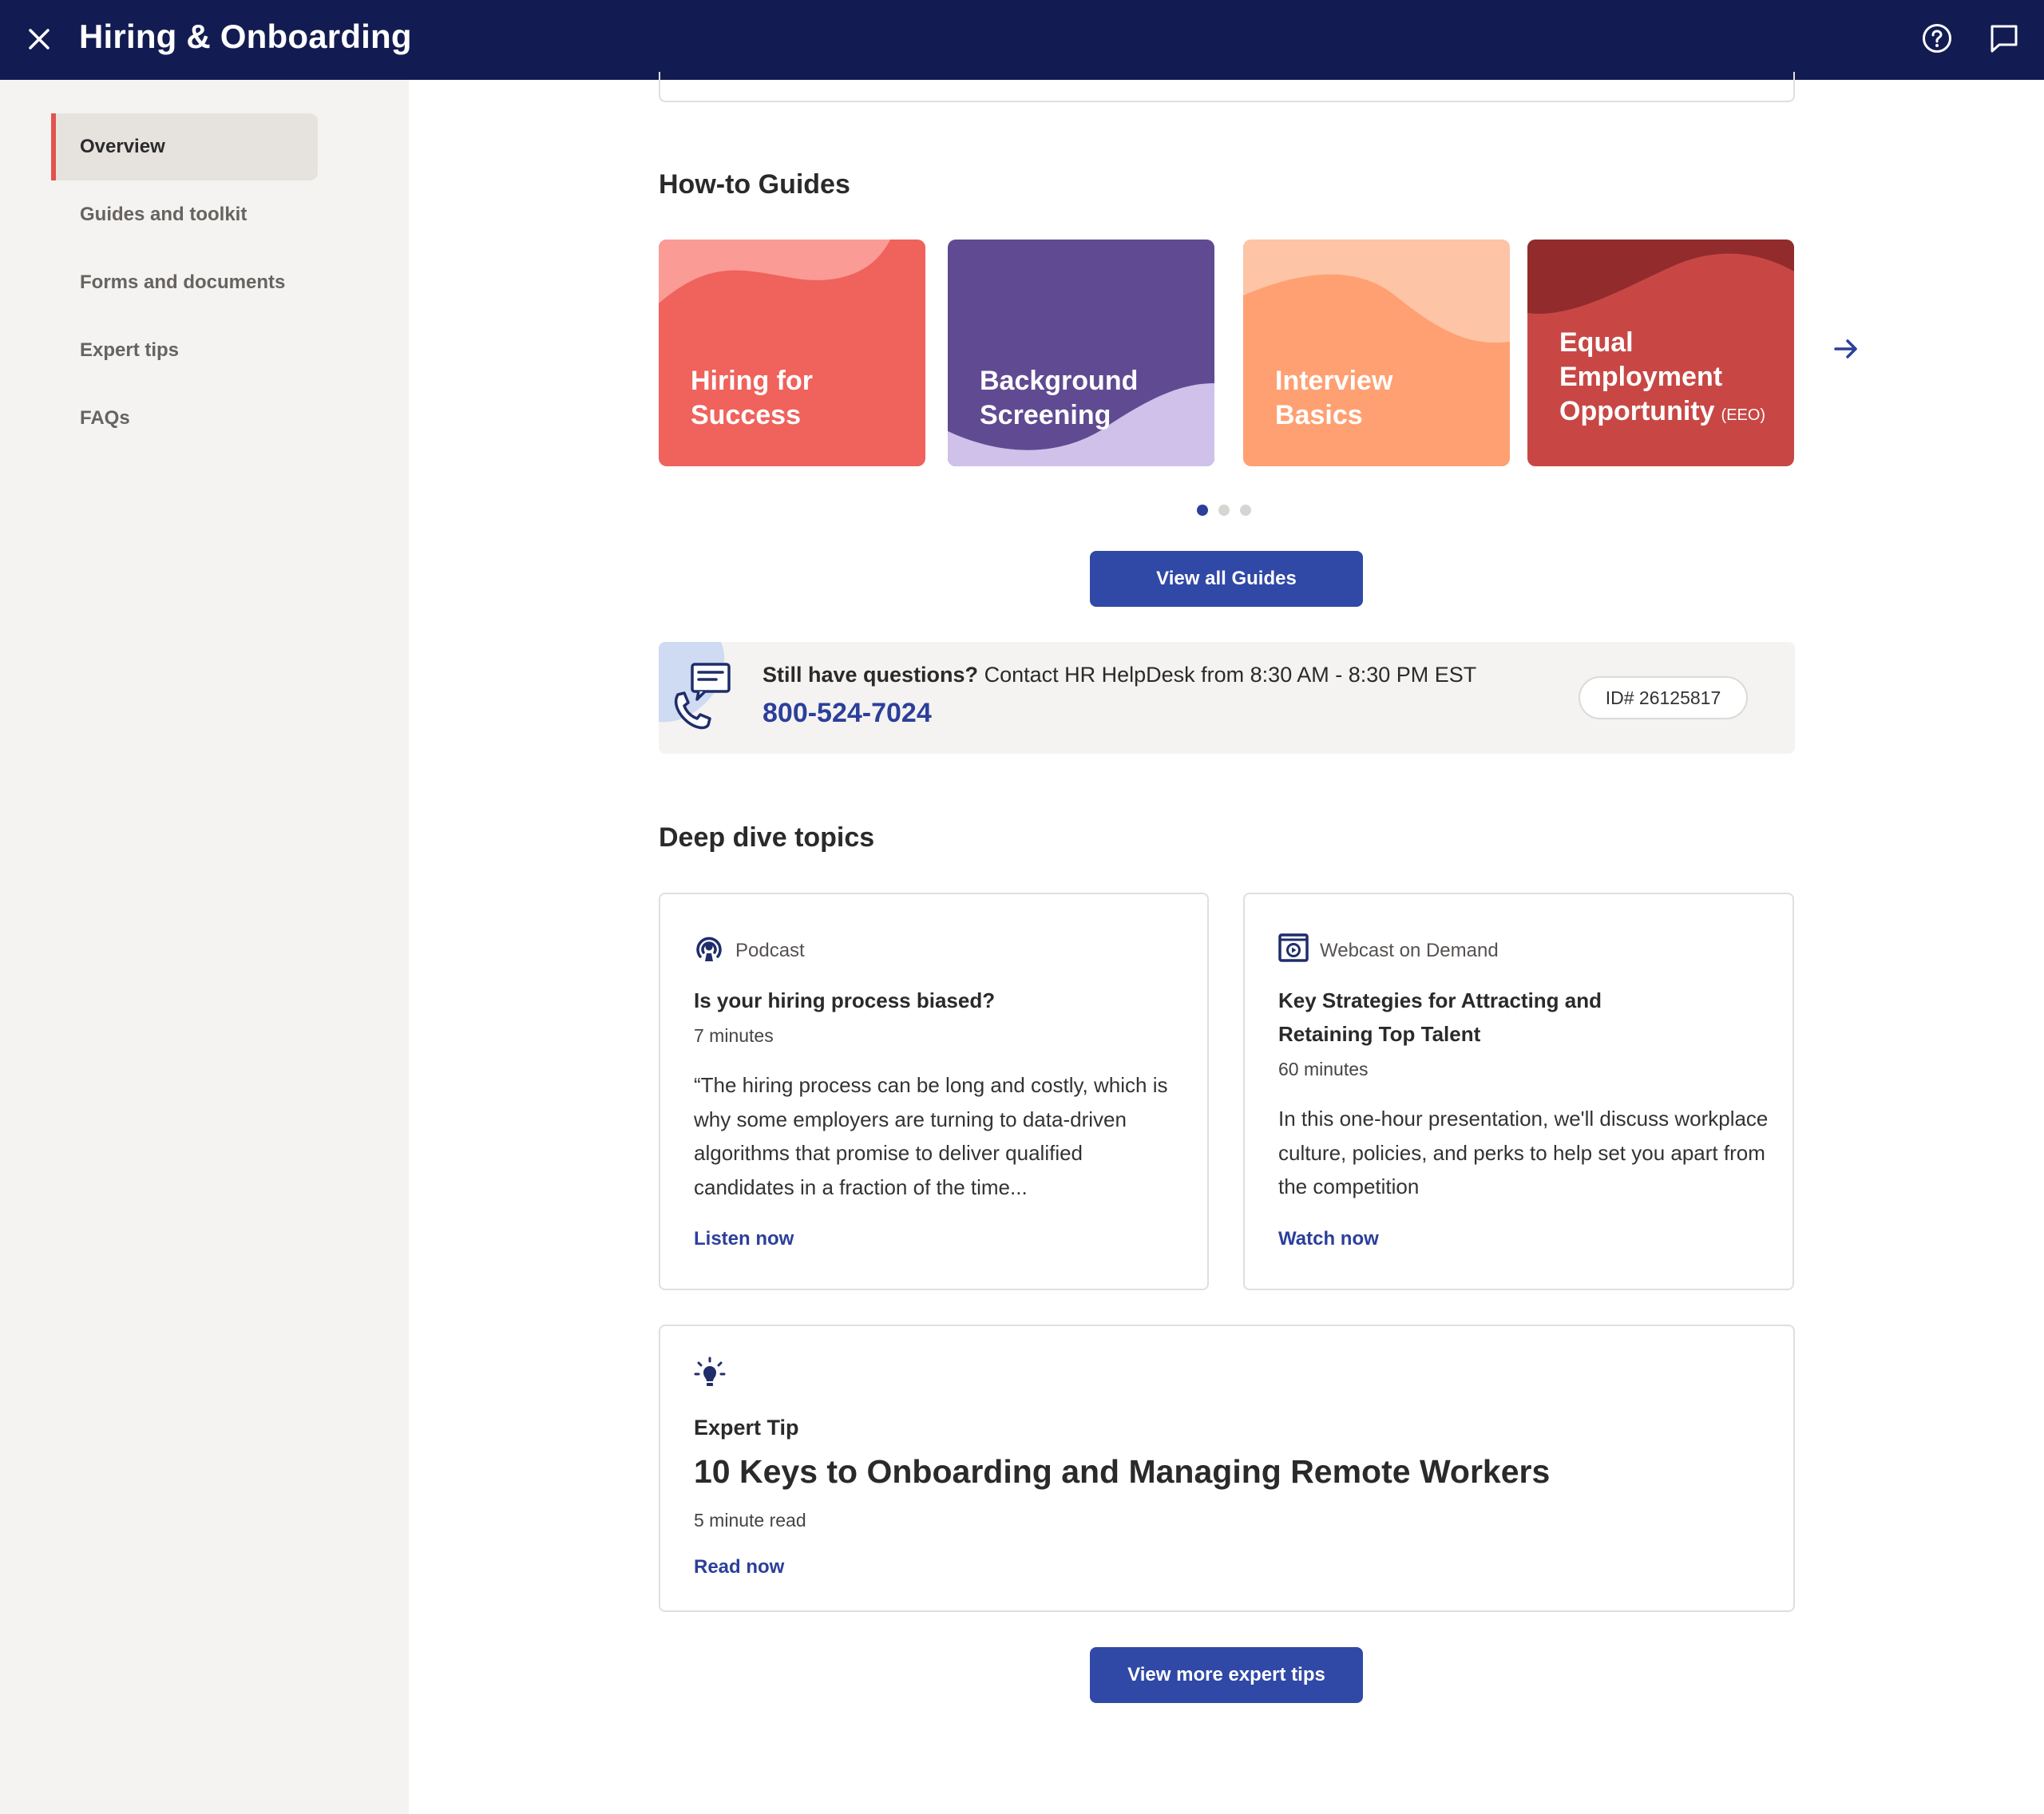 The height and width of the screenshot is (1814, 2044). Describe the element at coordinates (1226, 1675) in the screenshot. I see `view-more-expert-tips-button: View more expert tips` at that location.